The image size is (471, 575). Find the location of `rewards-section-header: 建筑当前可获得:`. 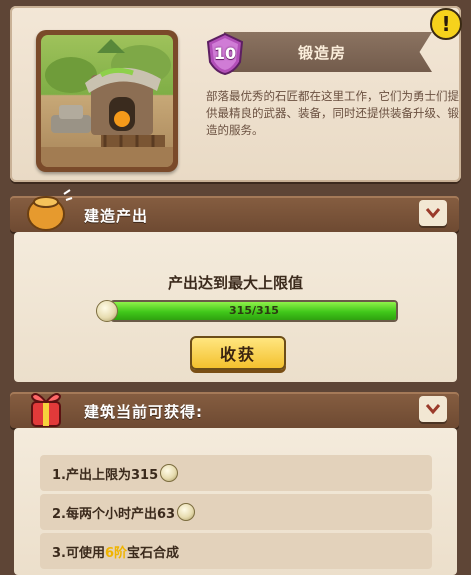

rewards-section-header: 建筑当前可获得: is located at coordinates (234, 410).